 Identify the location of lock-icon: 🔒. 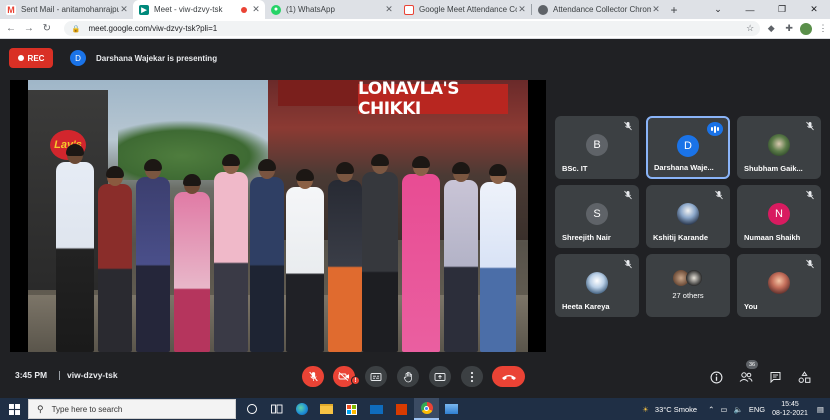
(76, 29).